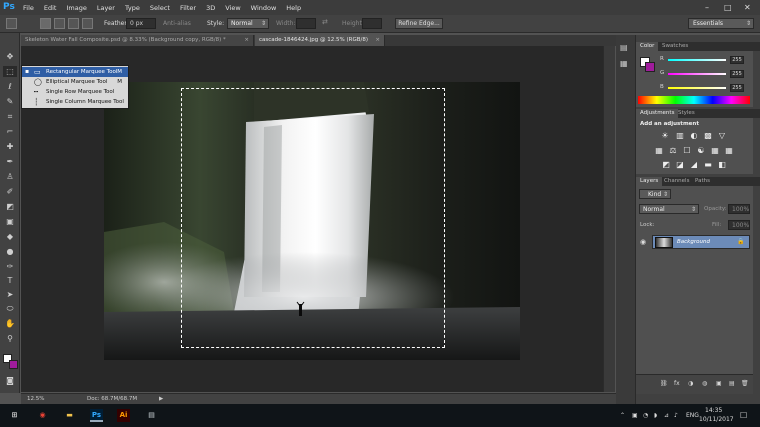 Image resolution: width=760 pixels, height=427 pixels. I want to click on tab-layers: Layers, so click(649, 181).